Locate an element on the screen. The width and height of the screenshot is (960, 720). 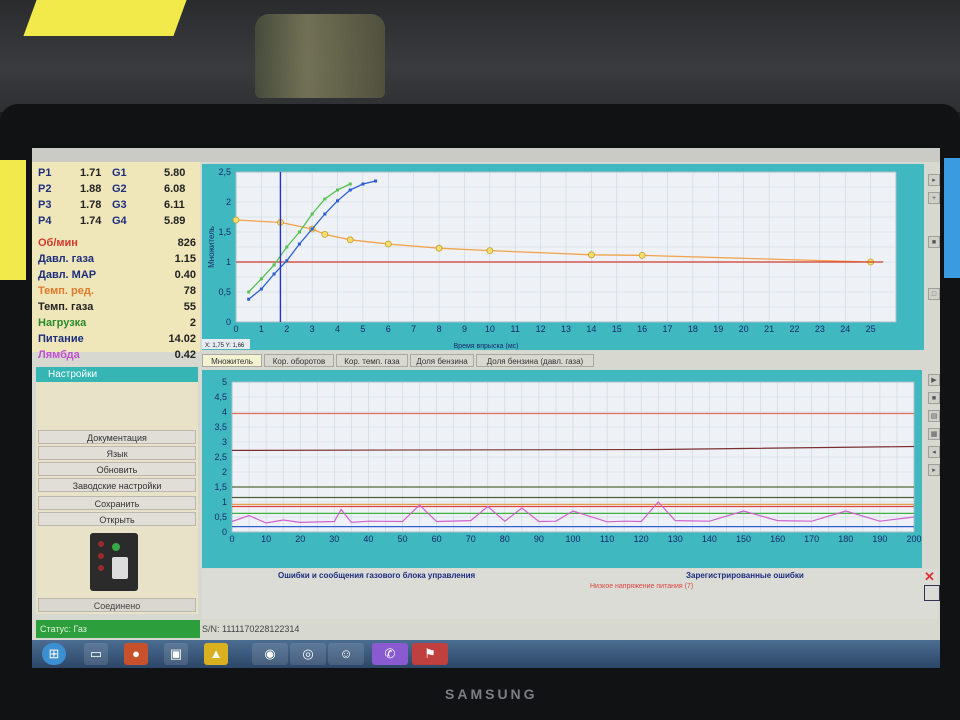
update-button: Обновить is located at coordinates (117, 469).